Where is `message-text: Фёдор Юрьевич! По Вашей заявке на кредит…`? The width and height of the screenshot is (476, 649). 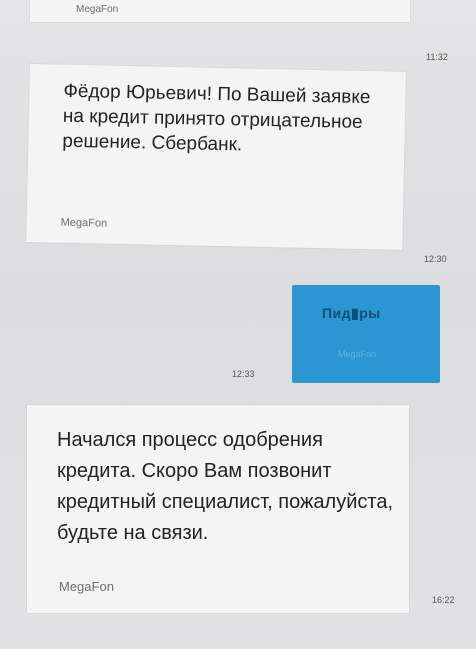 message-text: Фёдор Юрьевич! По Вашей заявке на кредит… is located at coordinates (216, 118).